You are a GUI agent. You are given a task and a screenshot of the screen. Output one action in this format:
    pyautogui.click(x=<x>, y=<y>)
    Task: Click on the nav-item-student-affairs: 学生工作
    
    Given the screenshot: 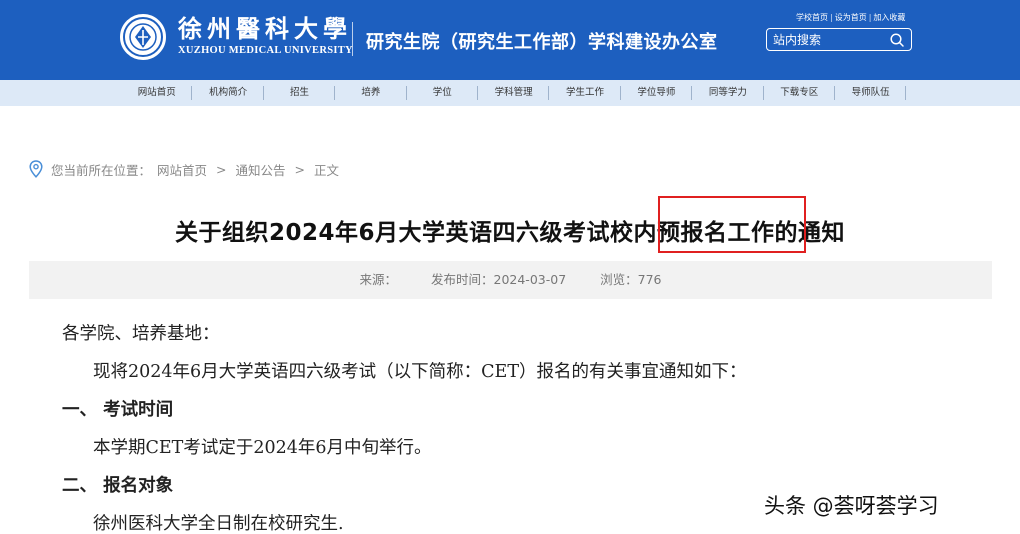 What is the action you would take?
    pyautogui.click(x=585, y=93)
    